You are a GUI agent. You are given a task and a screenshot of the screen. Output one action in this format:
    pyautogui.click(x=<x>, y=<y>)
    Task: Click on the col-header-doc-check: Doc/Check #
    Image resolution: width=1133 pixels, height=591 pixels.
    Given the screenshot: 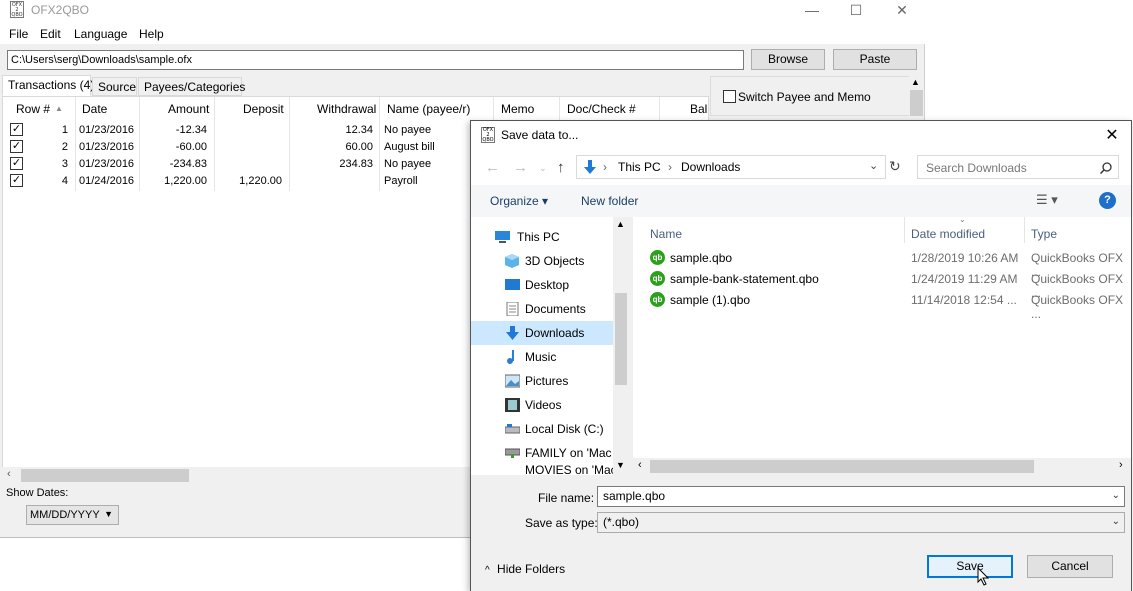 What is the action you would take?
    pyautogui.click(x=601, y=109)
    